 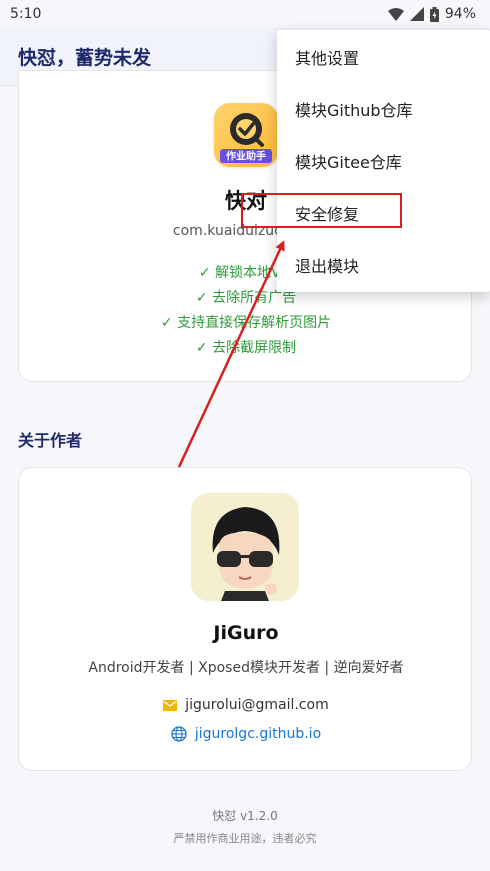 I want to click on footer-version: 快怼 v1.2.0, so click(x=245, y=816).